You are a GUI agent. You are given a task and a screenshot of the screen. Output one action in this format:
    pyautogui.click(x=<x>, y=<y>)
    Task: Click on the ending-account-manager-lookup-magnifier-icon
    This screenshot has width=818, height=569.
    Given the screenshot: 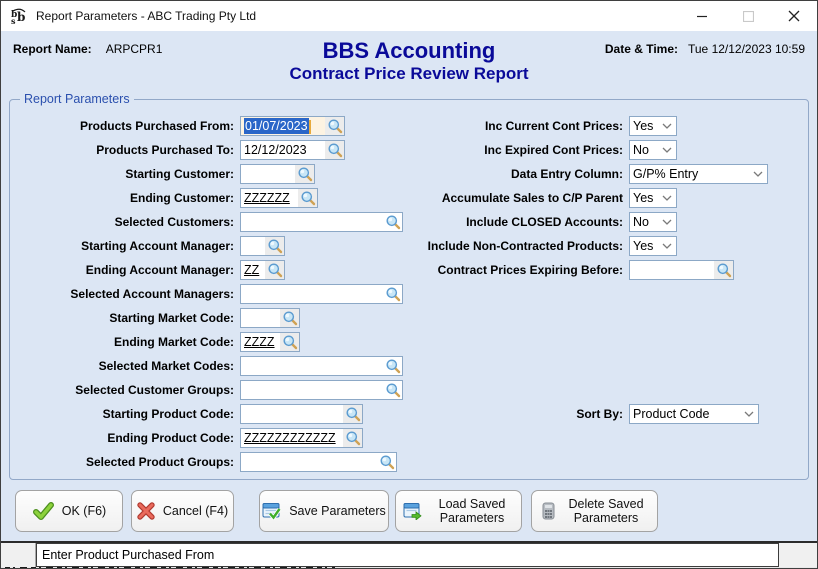 What is the action you would take?
    pyautogui.click(x=274, y=270)
    